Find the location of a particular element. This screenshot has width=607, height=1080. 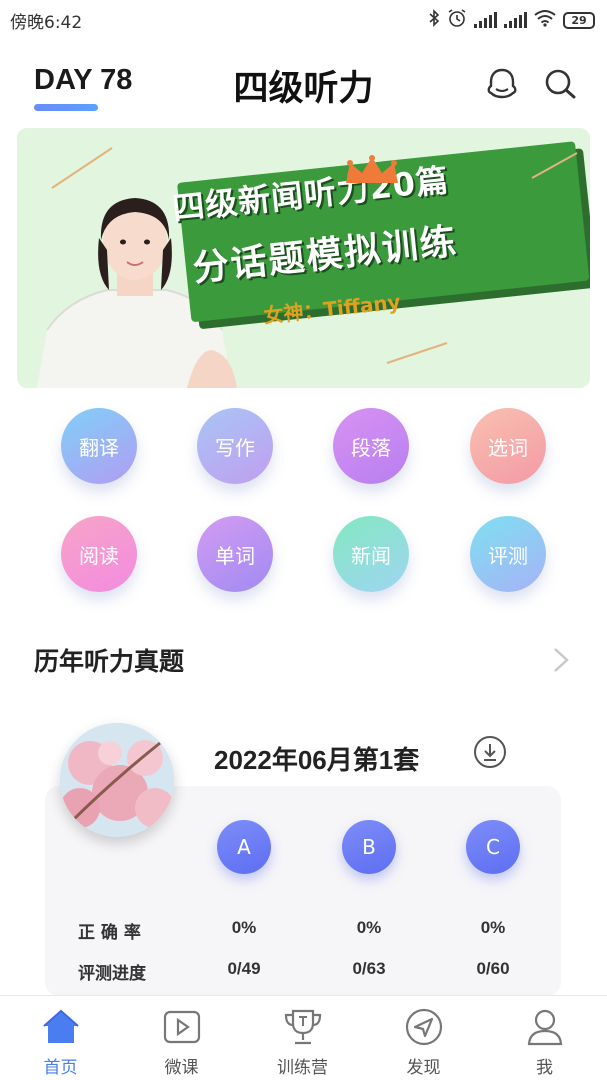

nav-discover-label: 发现 is located at coordinates (423, 1068).